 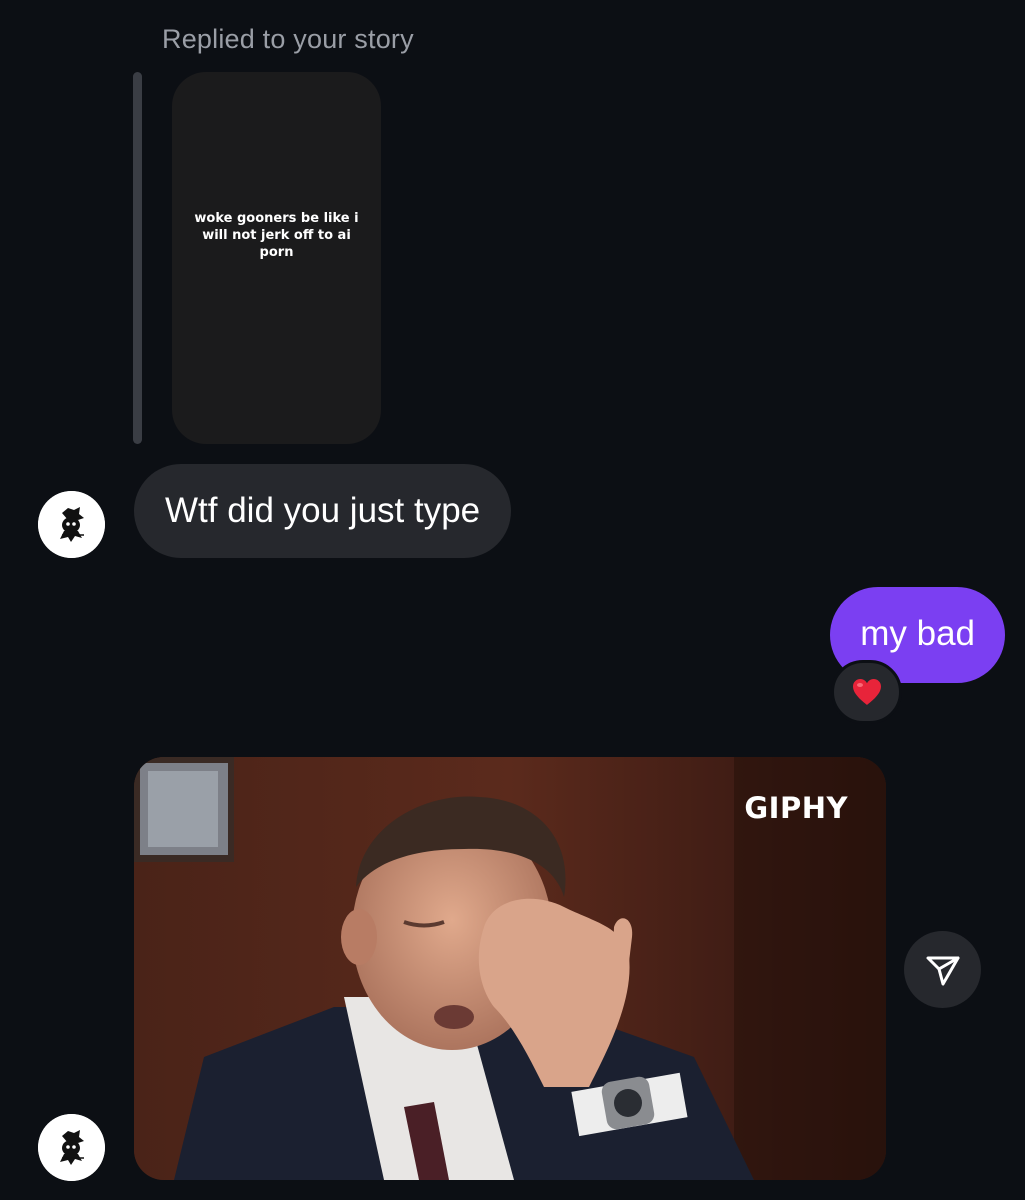 I want to click on giphy-watermark: GIPHY, so click(x=796, y=808).